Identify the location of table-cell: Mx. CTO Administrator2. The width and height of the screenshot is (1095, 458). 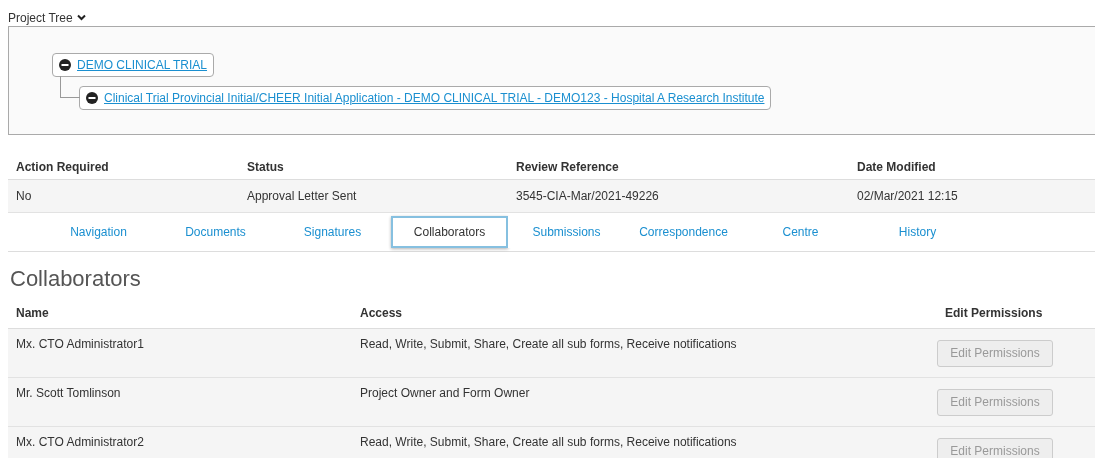
(180, 442).